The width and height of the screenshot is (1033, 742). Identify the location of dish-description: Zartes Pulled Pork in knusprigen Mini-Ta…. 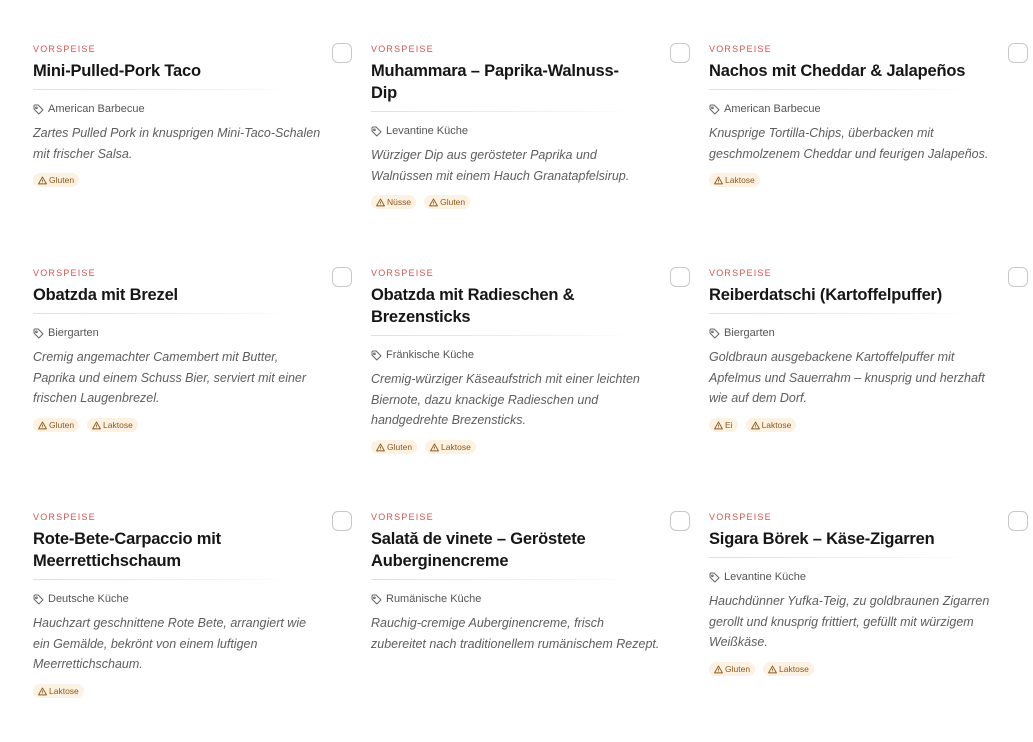
(177, 143).